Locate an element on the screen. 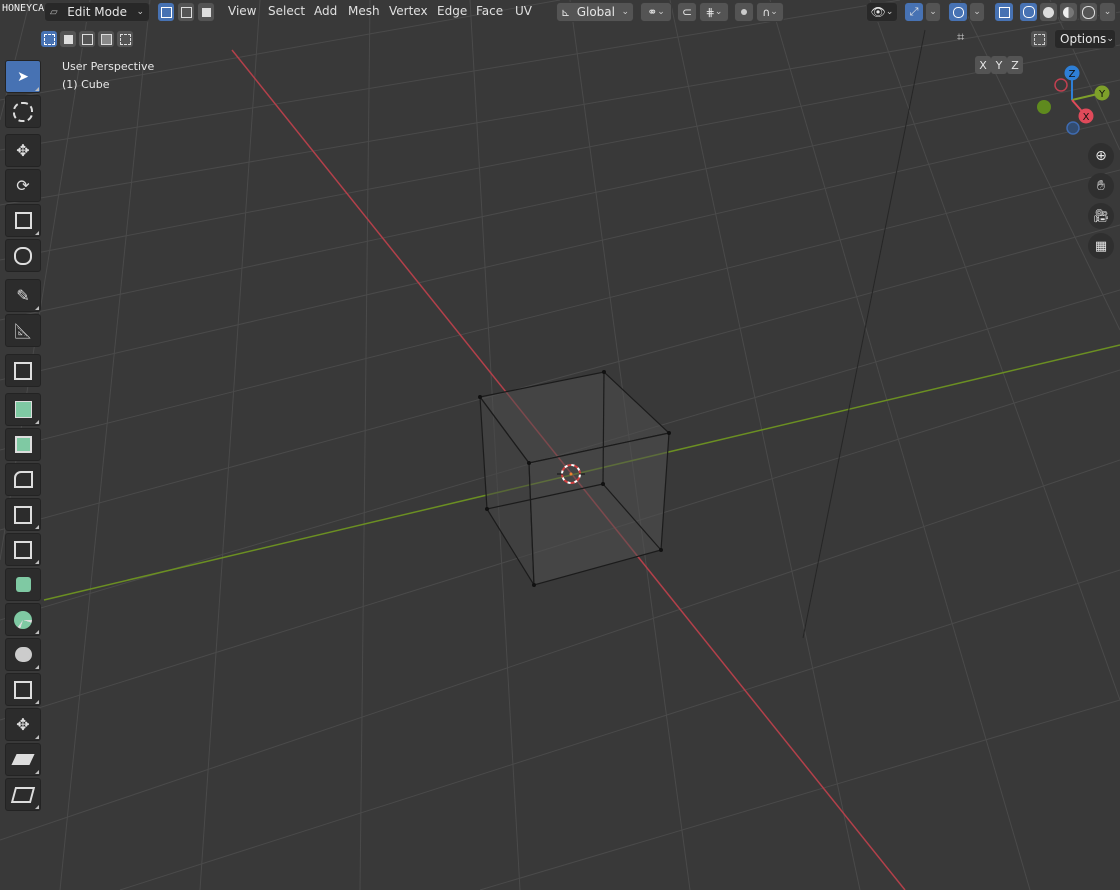 This screenshot has height=890, width=1120. shading-solid-button is located at coordinates (1048, 12).